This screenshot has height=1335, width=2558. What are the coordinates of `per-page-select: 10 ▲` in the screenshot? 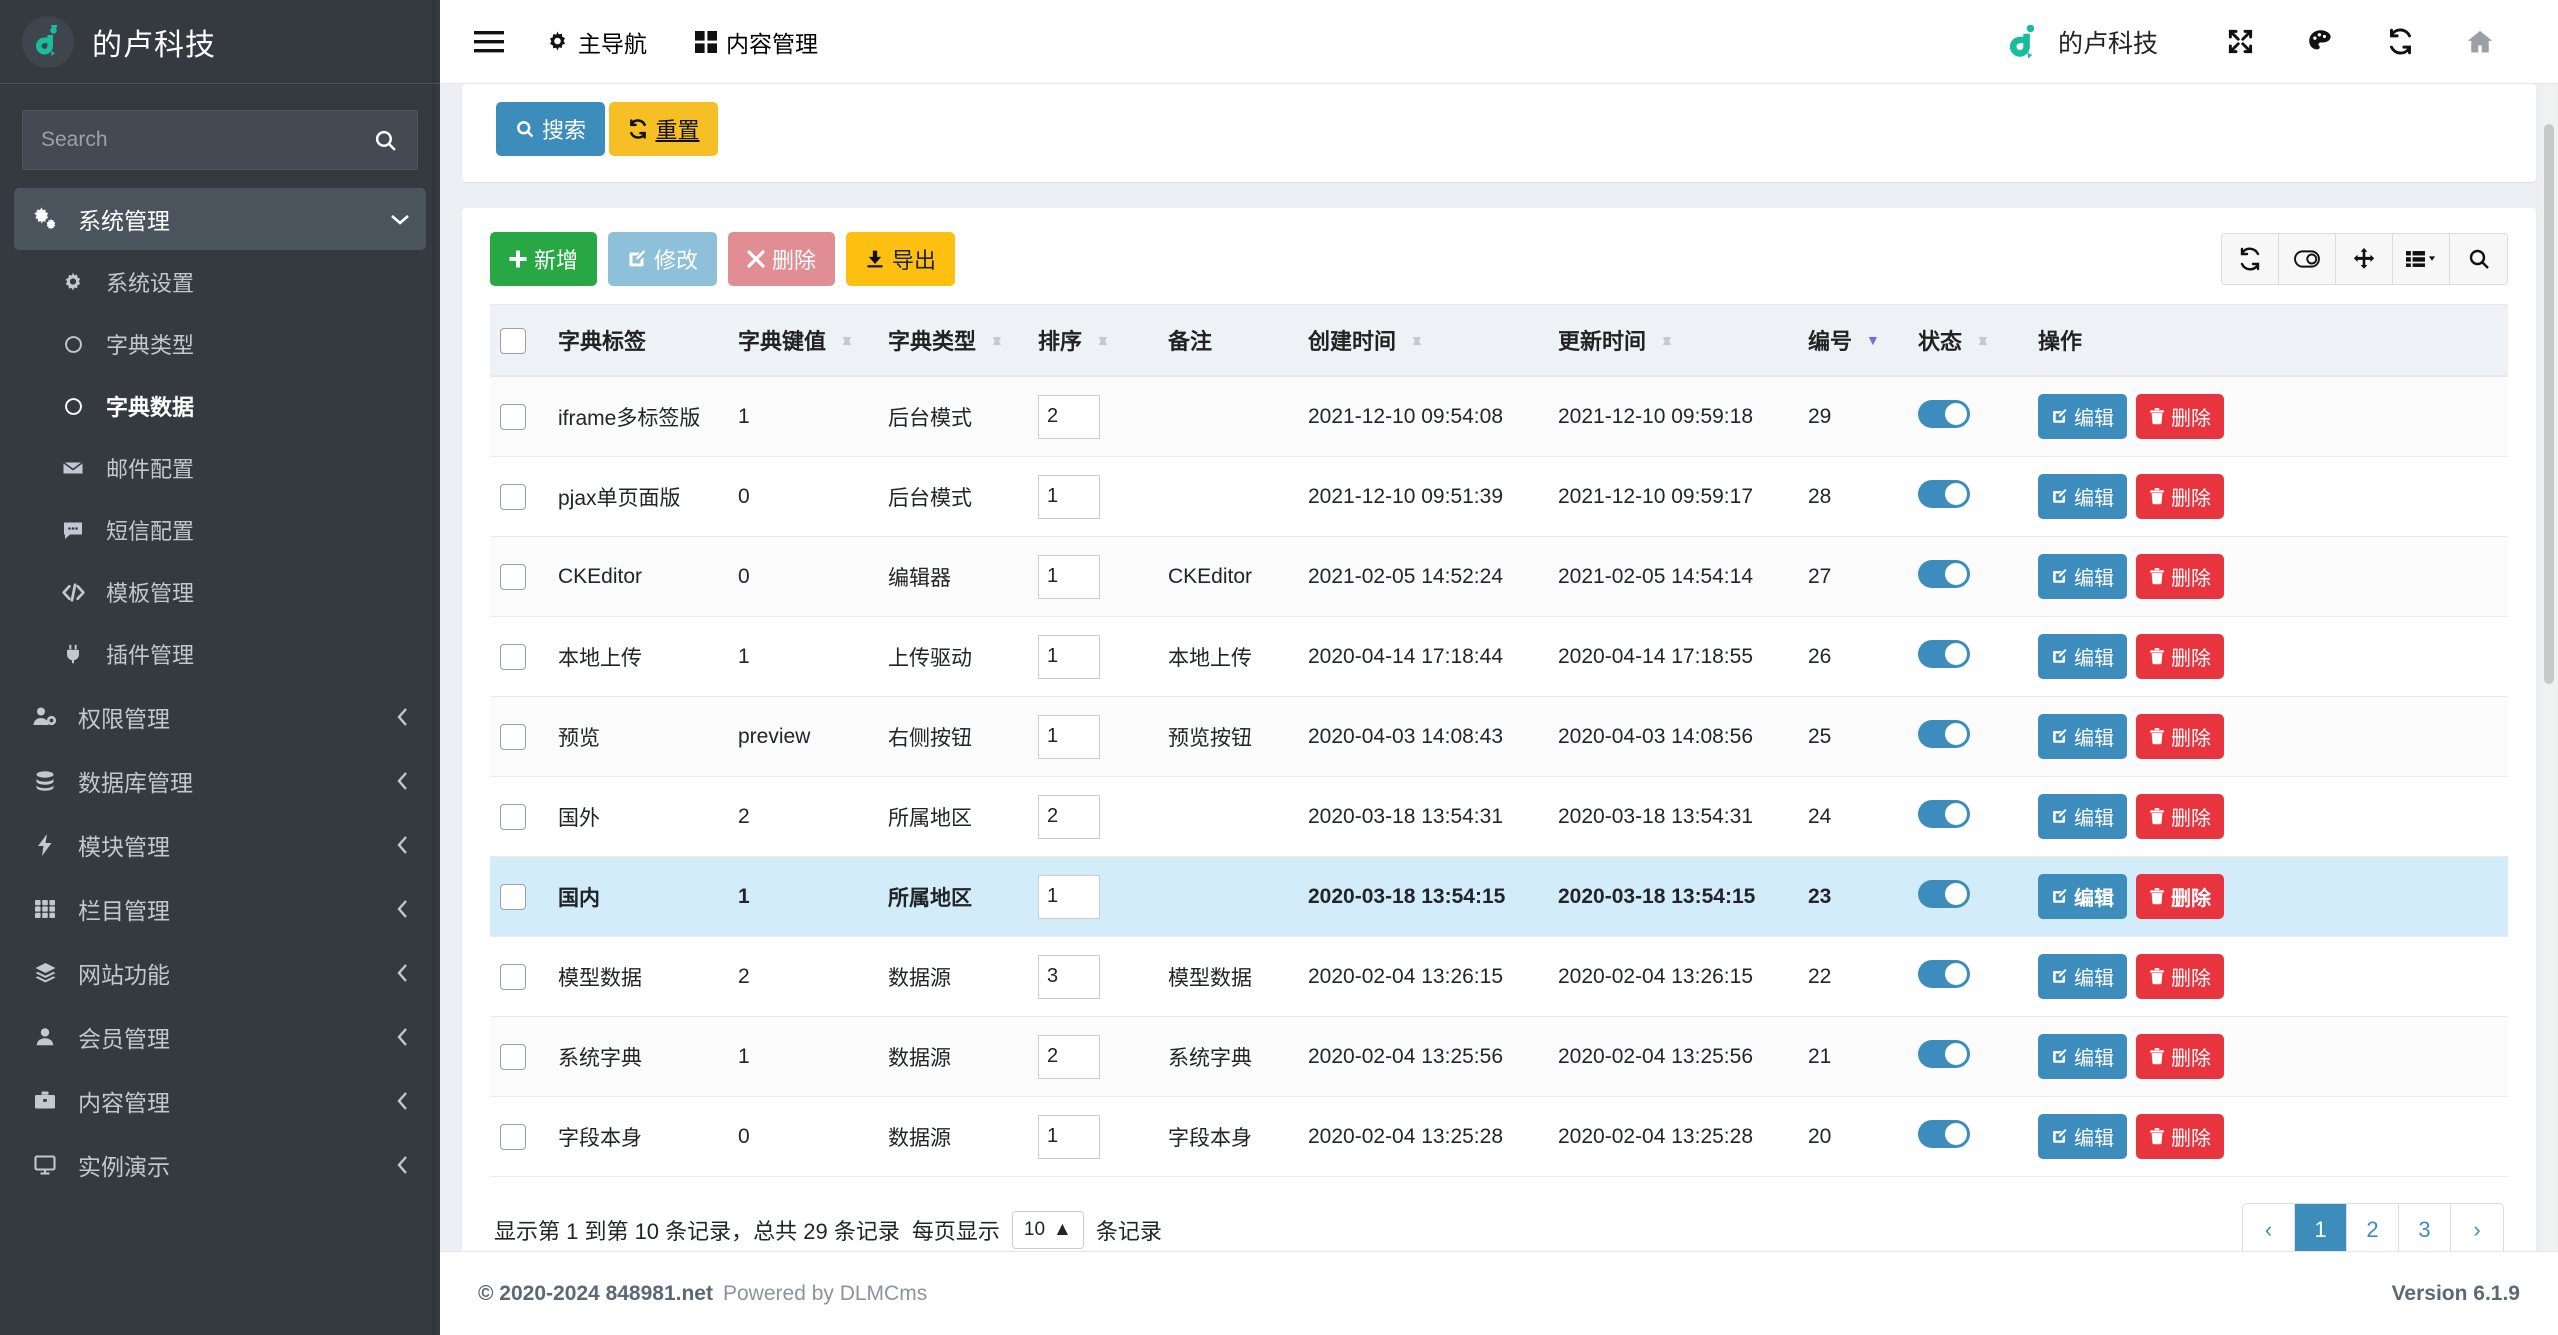 It's located at (1047, 1230).